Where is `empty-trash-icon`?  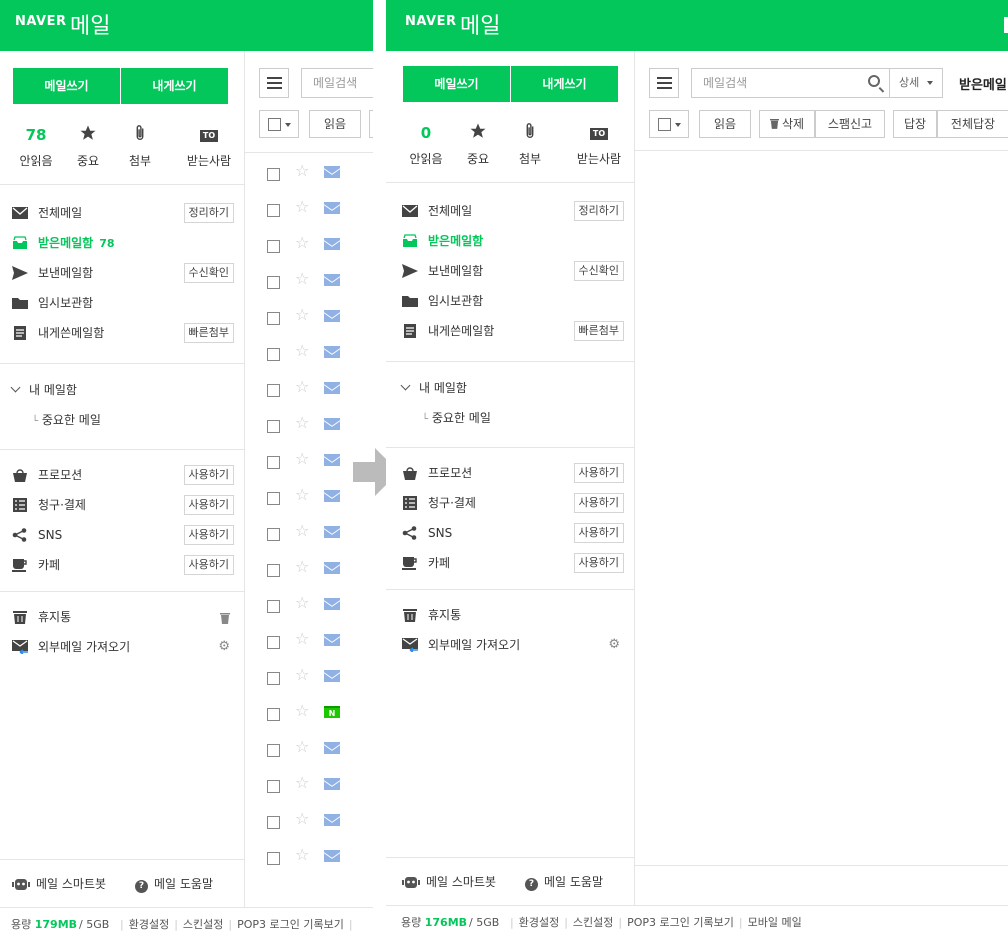 empty-trash-icon is located at coordinates (225, 620).